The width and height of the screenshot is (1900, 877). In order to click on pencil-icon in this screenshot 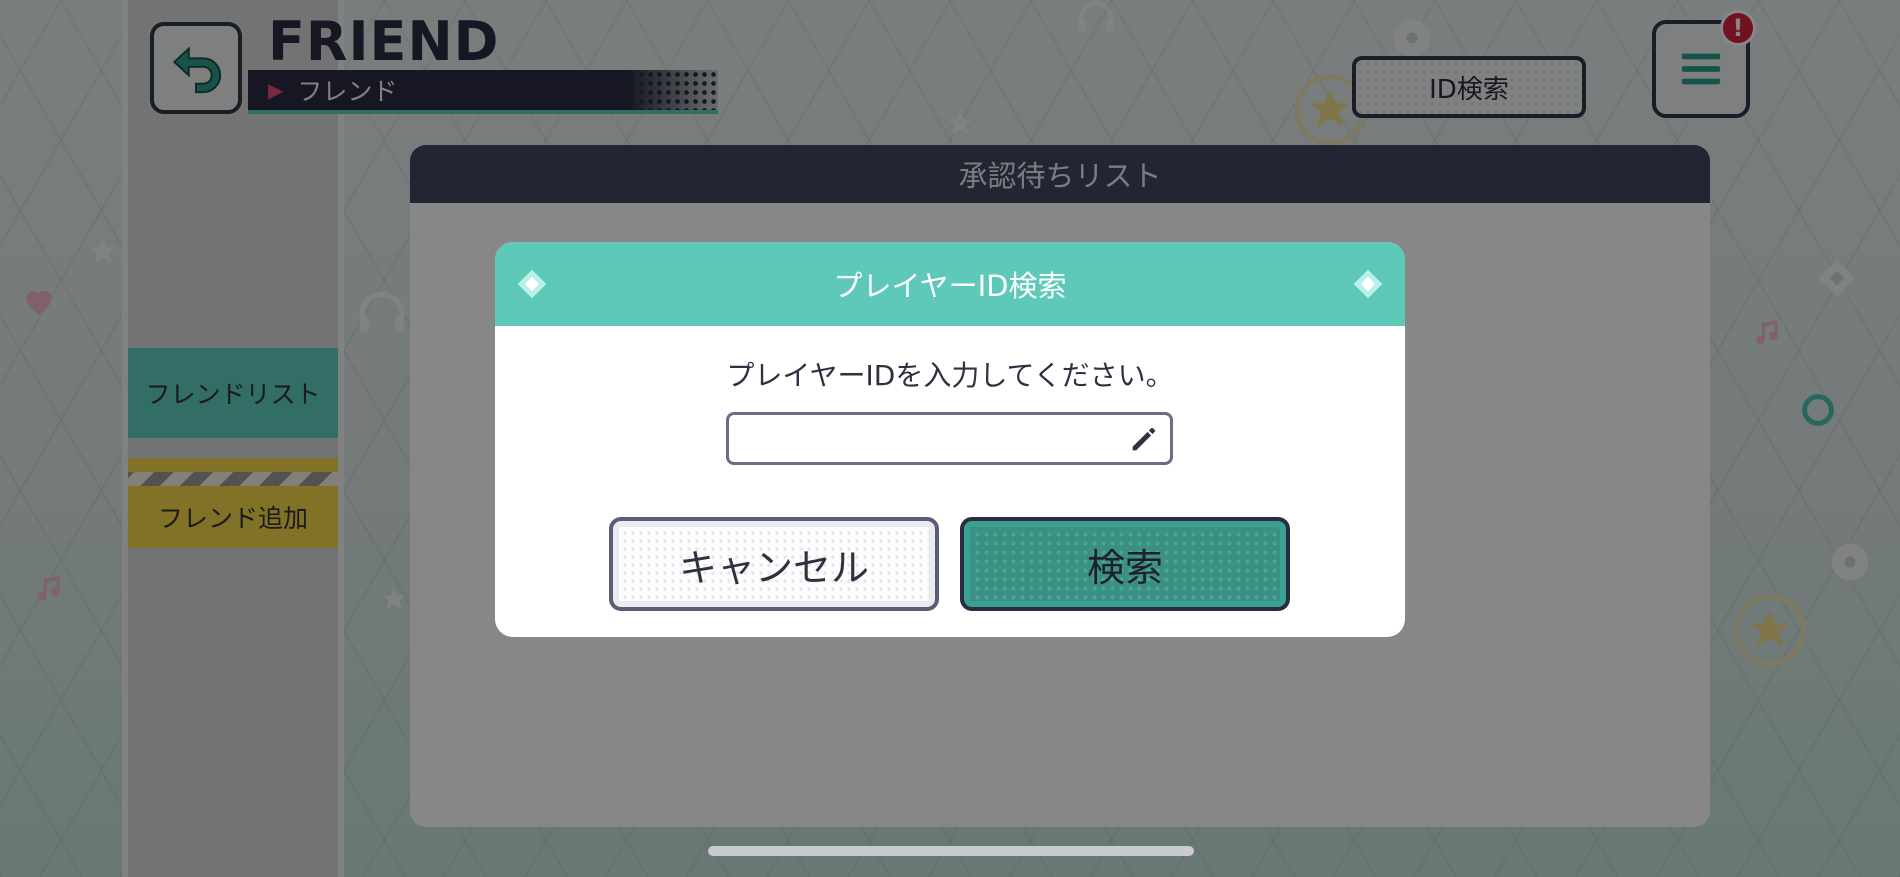, I will do `click(1144, 439)`.